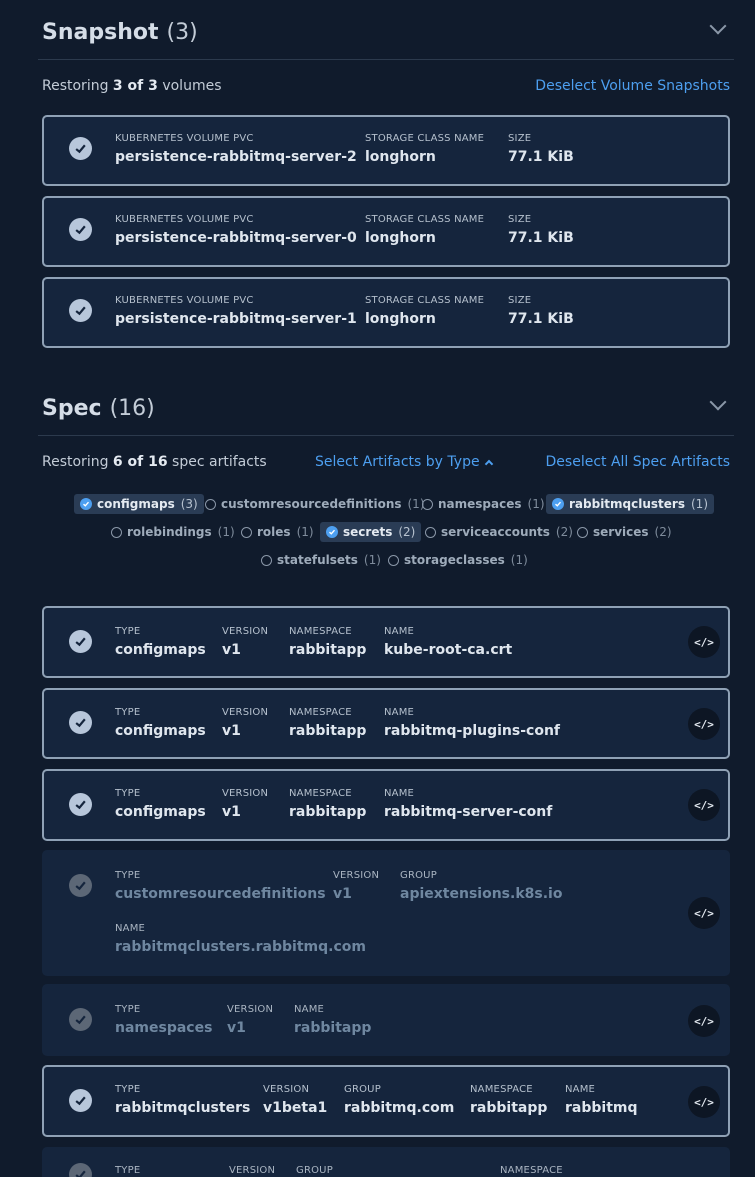 The width and height of the screenshot is (755, 1177). What do you see at coordinates (630, 504) in the screenshot?
I see `chip-rabbitmqclusters: rabbitmqclusters (1)` at bounding box center [630, 504].